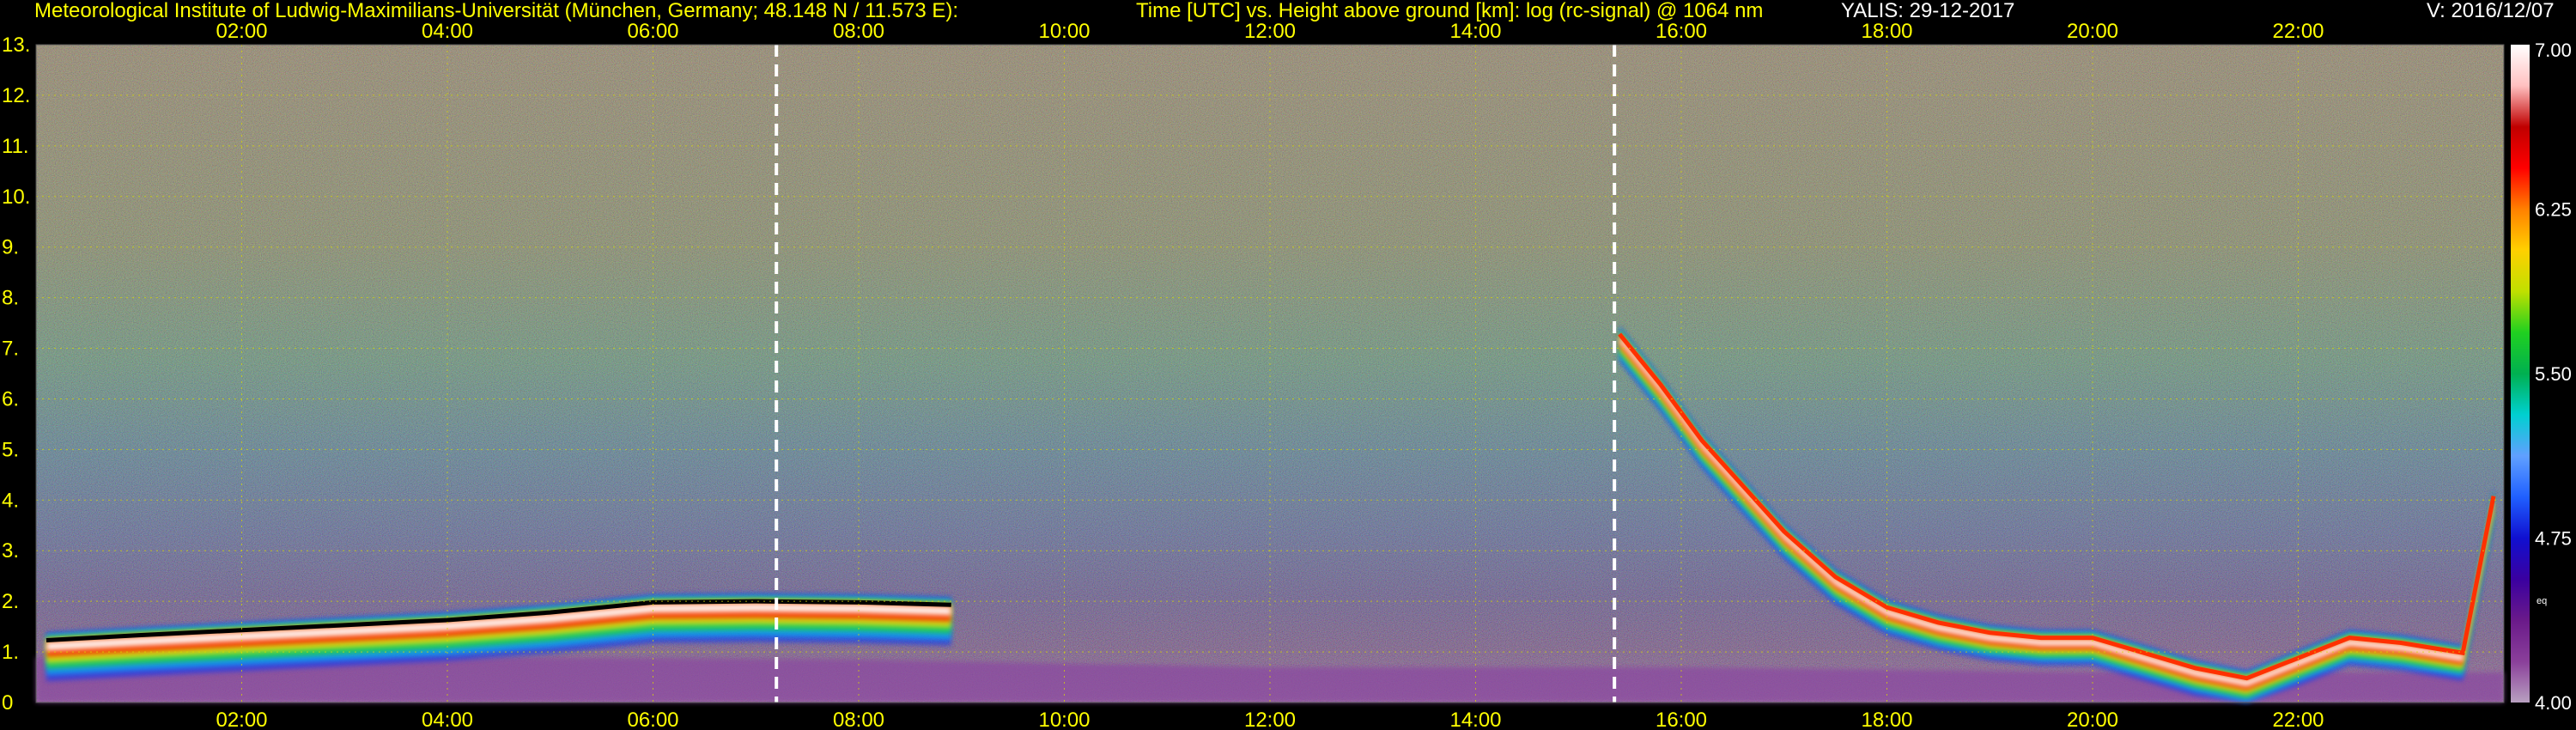 The height and width of the screenshot is (730, 2576). What do you see at coordinates (2521, 374) in the screenshot?
I see `colorbar` at bounding box center [2521, 374].